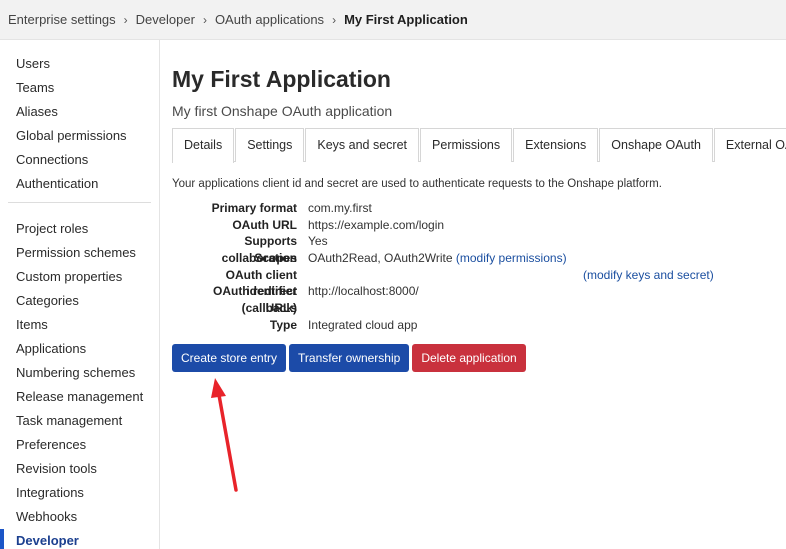 Image resolution: width=786 pixels, height=549 pixels. Describe the element at coordinates (79, 202) in the screenshot. I see `sidebar-divider` at that location.